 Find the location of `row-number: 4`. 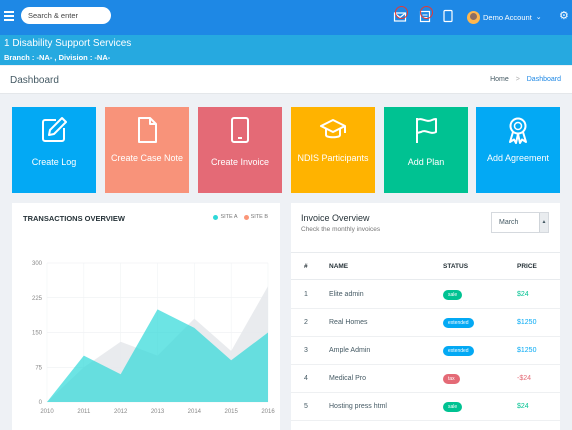

row-number: 4 is located at coordinates (306, 378).